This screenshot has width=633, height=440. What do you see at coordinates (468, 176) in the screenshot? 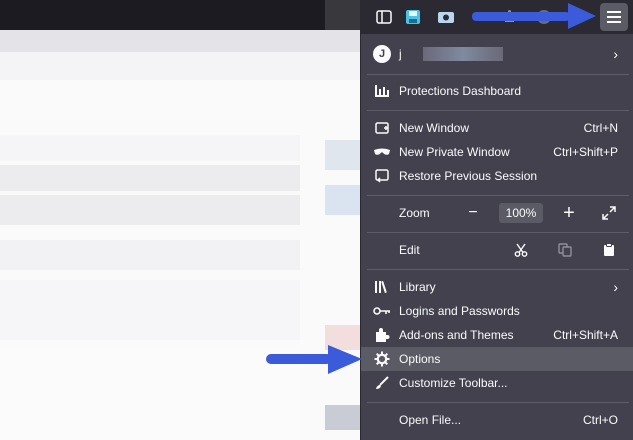
I see `menu-item-label: Restore Previous Session` at bounding box center [468, 176].